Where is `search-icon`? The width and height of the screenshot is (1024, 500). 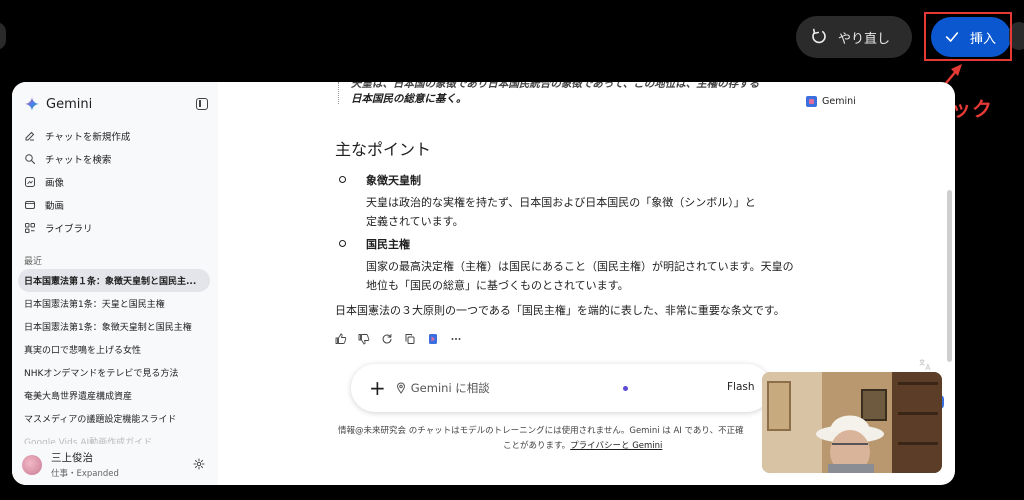
search-icon is located at coordinates (30, 158).